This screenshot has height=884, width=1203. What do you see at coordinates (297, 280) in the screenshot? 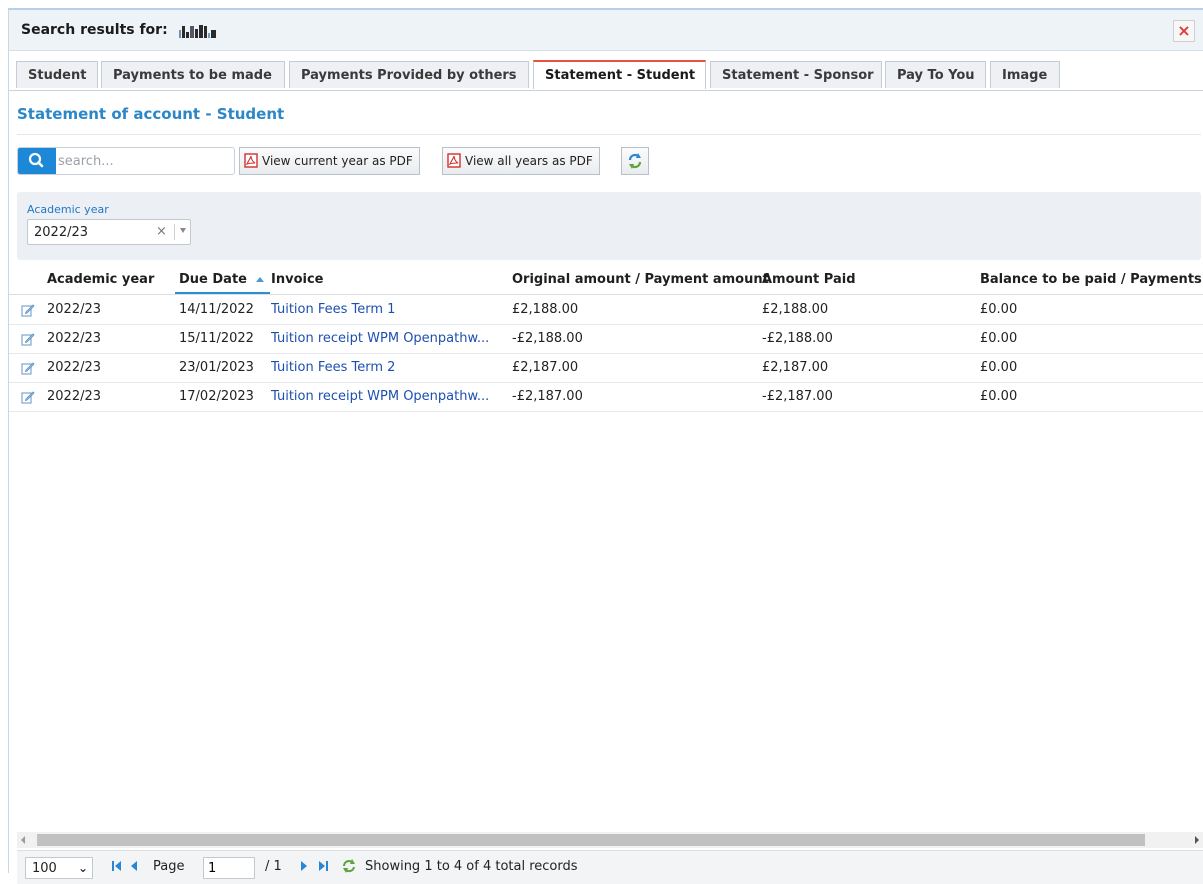
I see `column-header-invoice: Invoice` at bounding box center [297, 280].